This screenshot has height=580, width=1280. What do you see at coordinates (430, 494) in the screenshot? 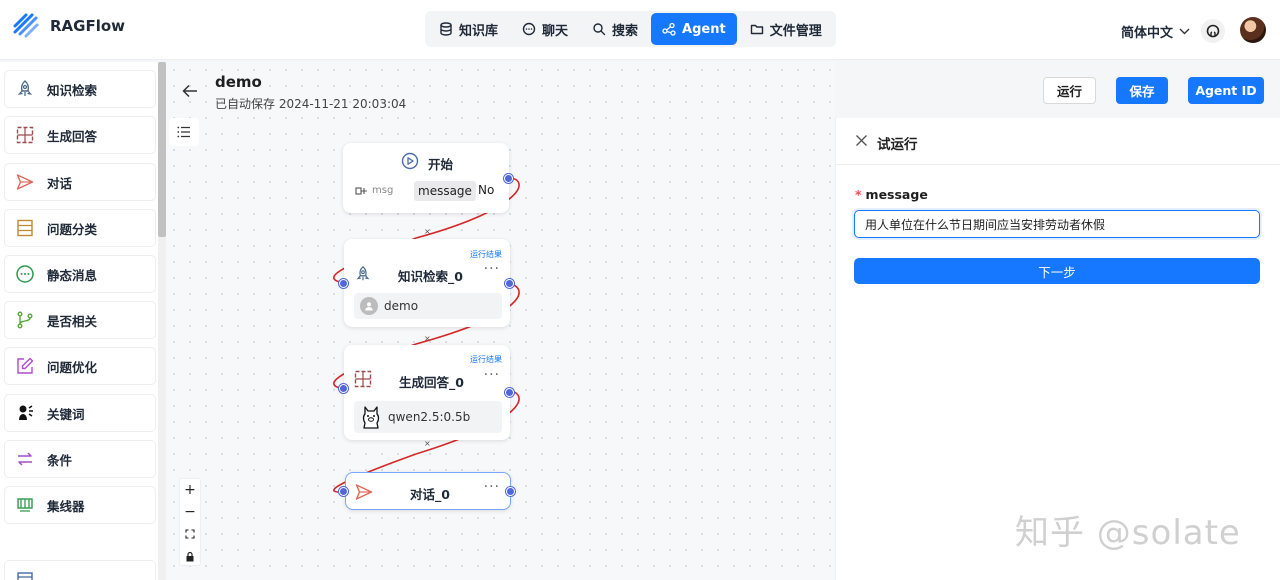
I see `node-title: 对话_0` at bounding box center [430, 494].